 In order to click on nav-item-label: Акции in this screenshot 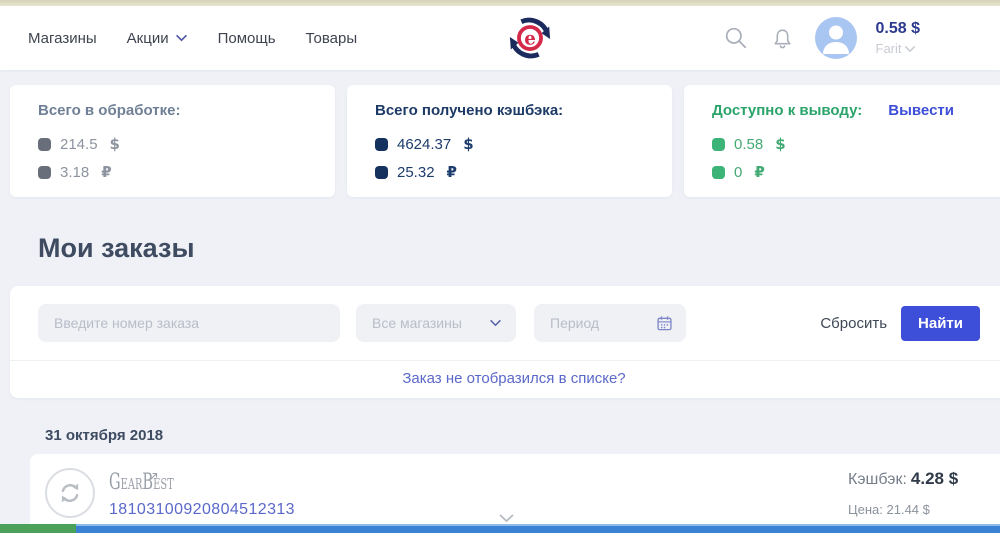, I will do `click(147, 38)`.